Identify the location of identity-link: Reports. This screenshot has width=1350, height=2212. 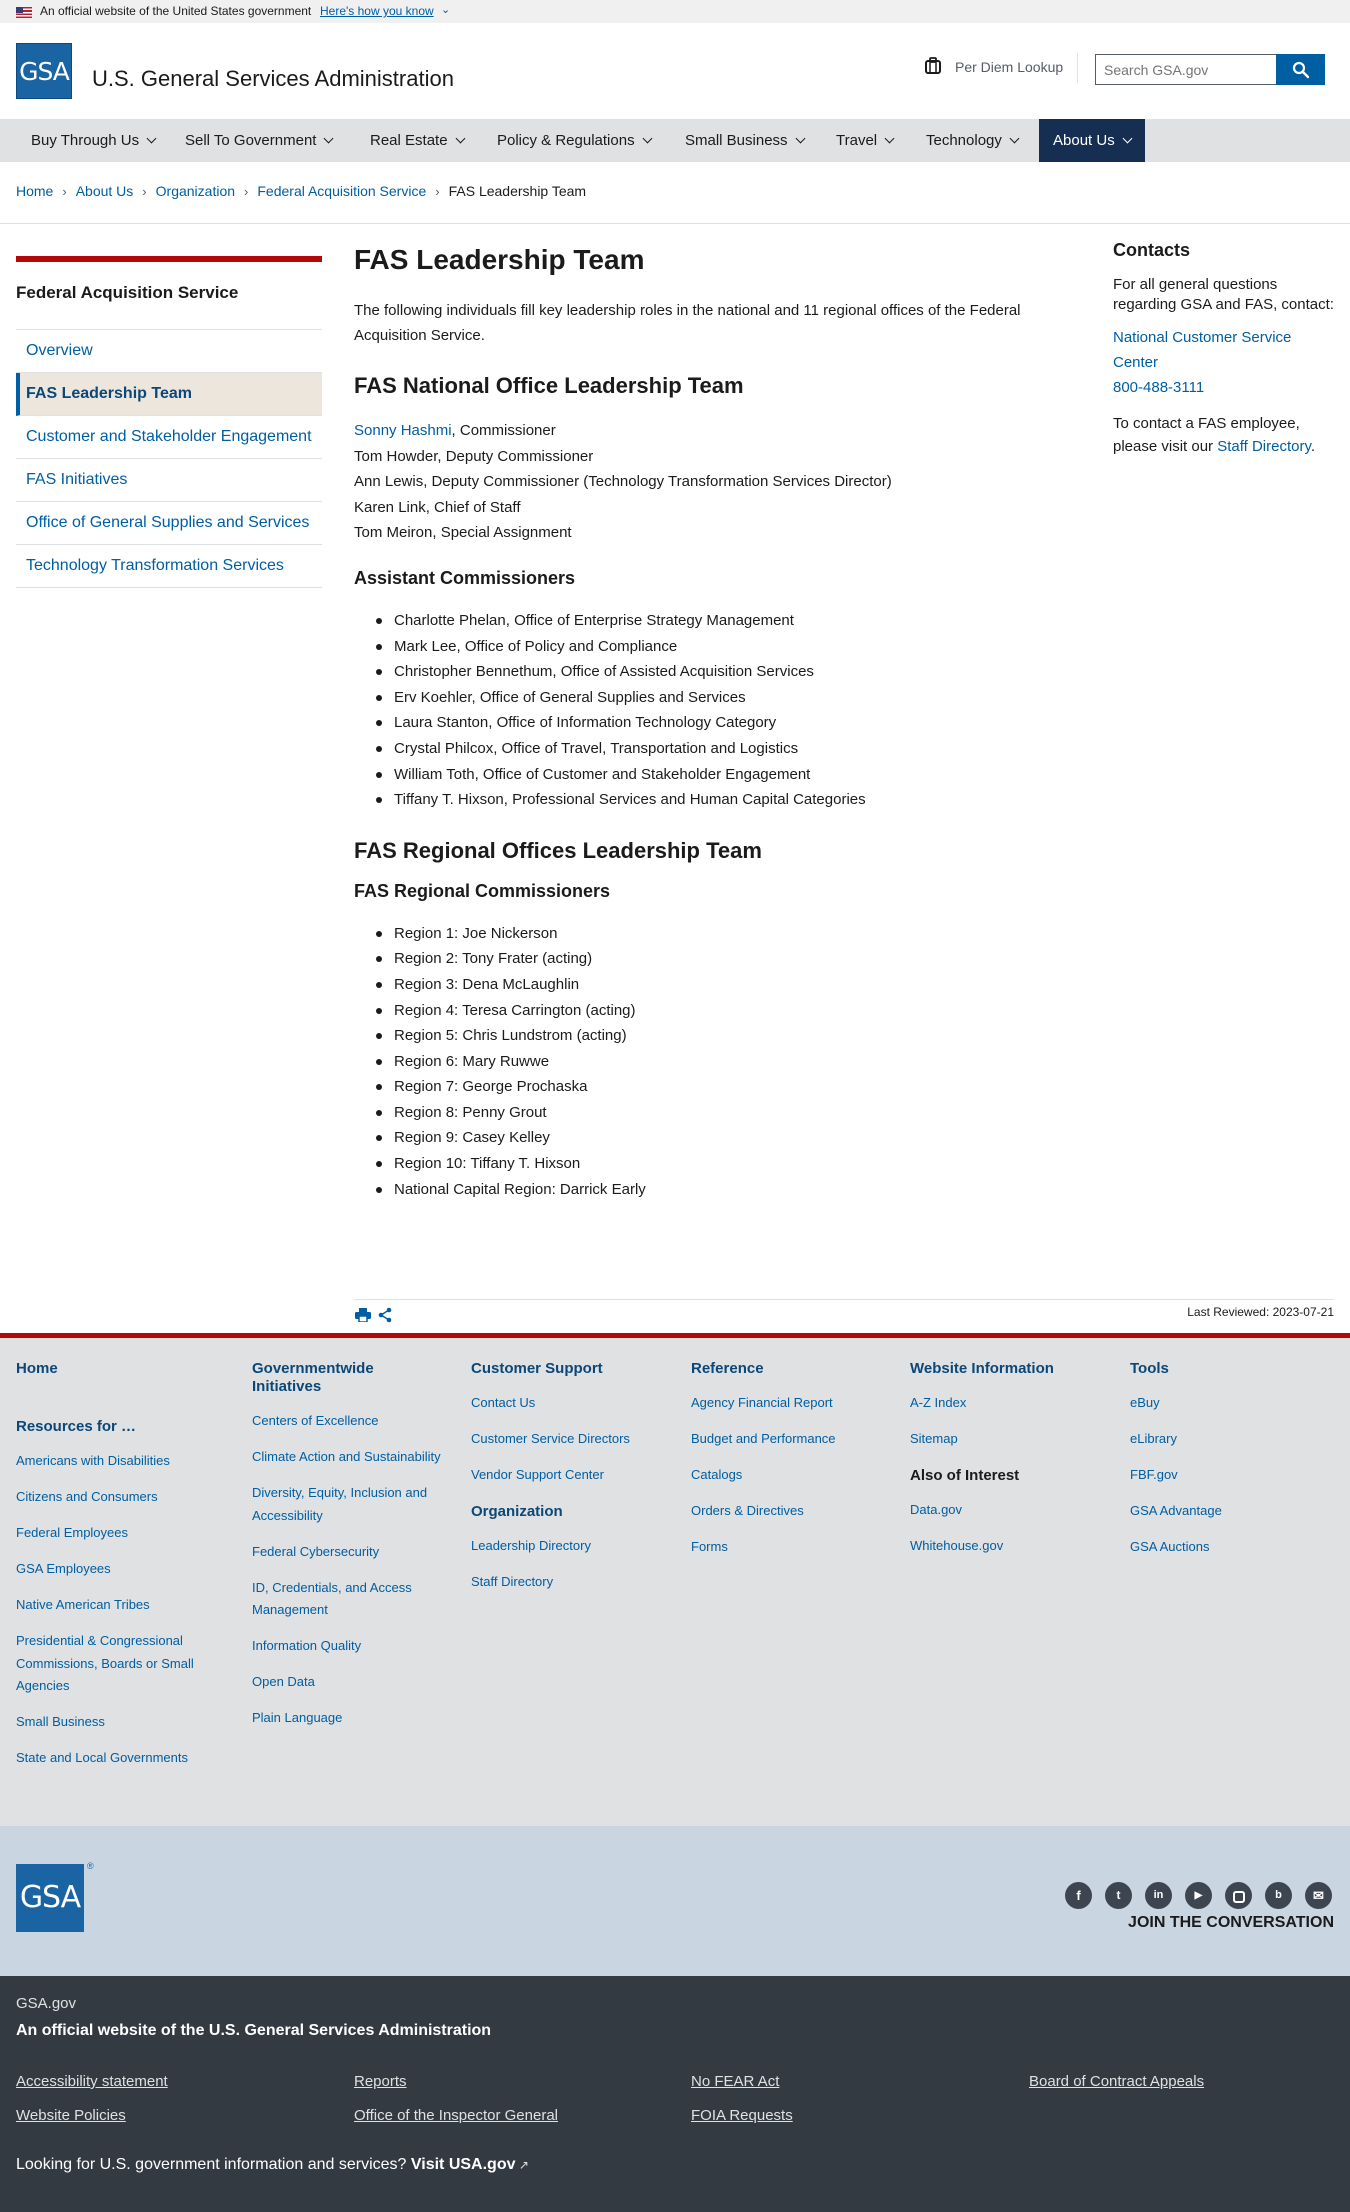
(380, 2081).